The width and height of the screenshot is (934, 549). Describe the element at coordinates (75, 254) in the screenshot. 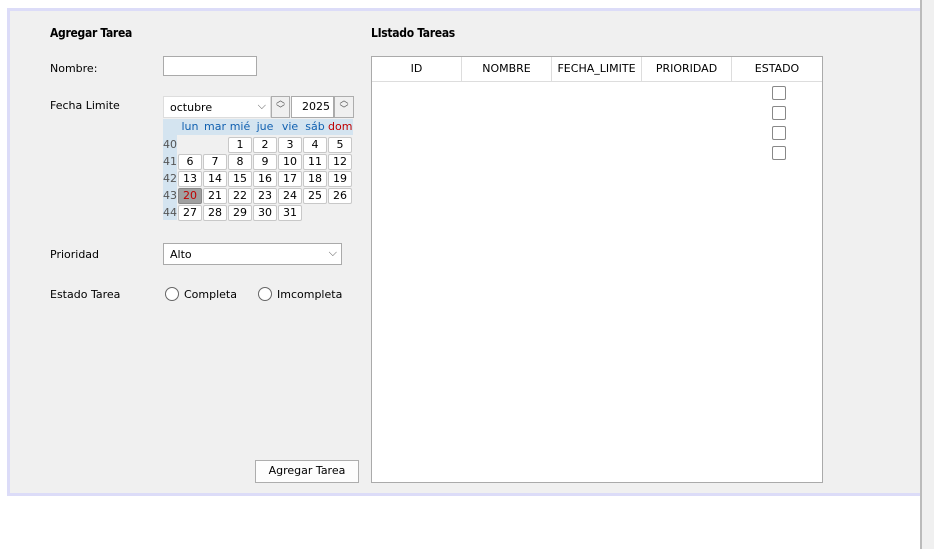

I see `priority-label: Prioridad` at that location.